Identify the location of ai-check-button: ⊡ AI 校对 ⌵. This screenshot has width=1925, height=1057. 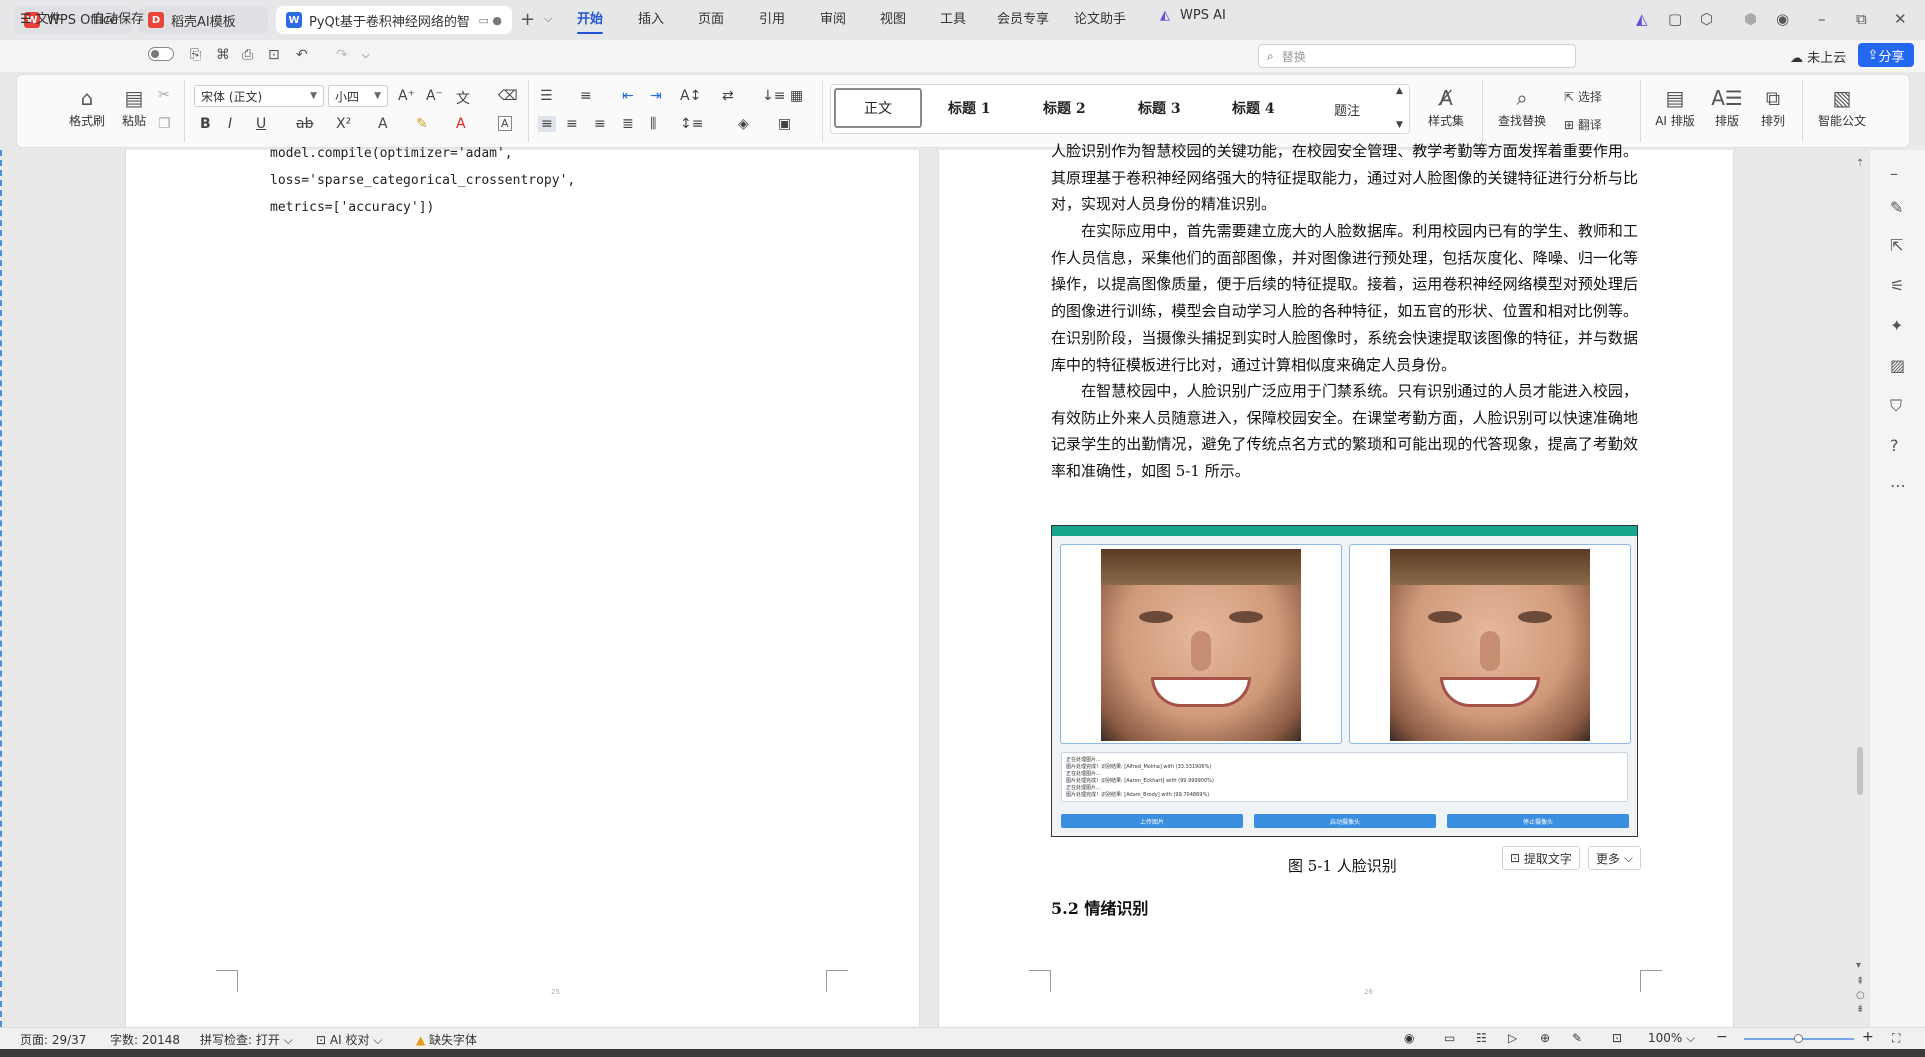
(349, 1039).